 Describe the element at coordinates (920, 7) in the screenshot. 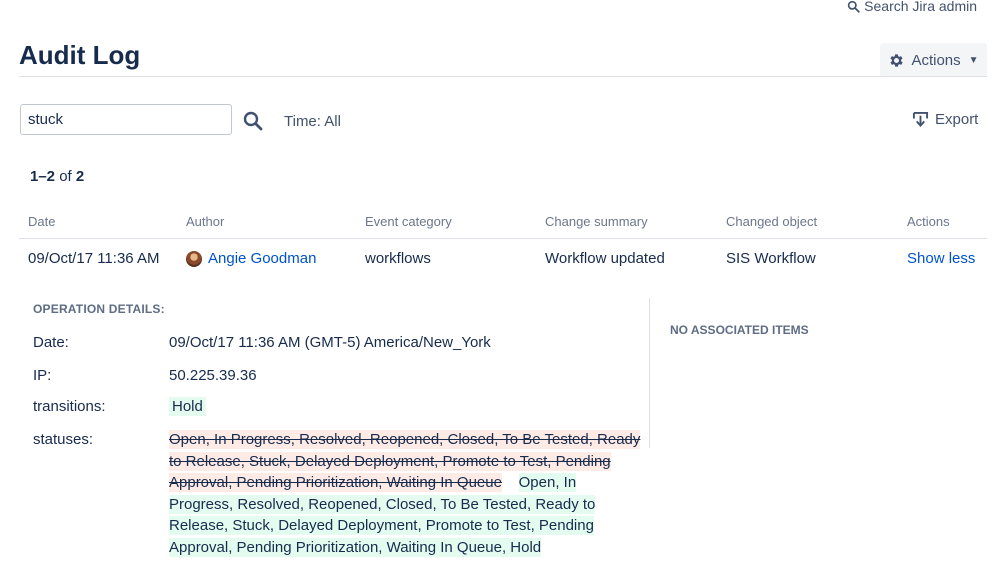

I see `search-jira-admin-label: Search Jira admin` at that location.